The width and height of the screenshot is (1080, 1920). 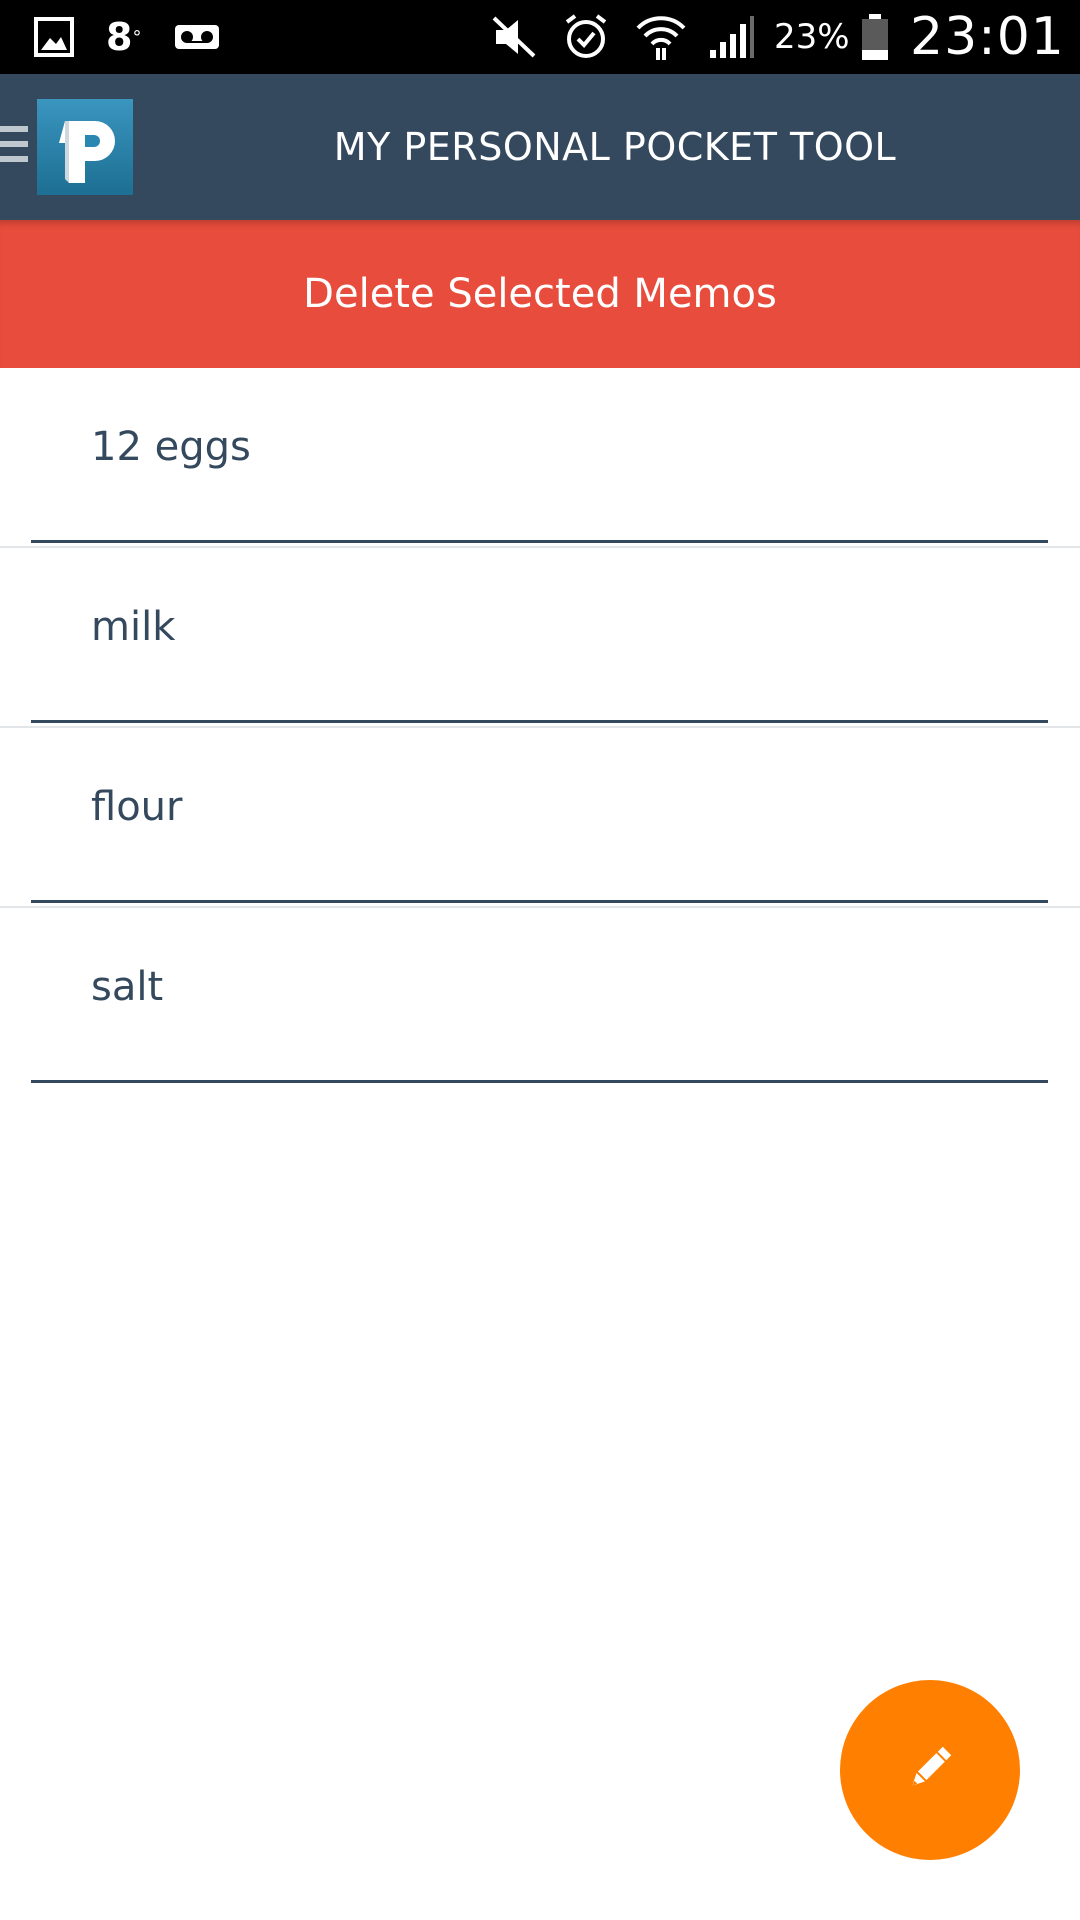 I want to click on memo-input-field: milk, so click(x=539, y=635).